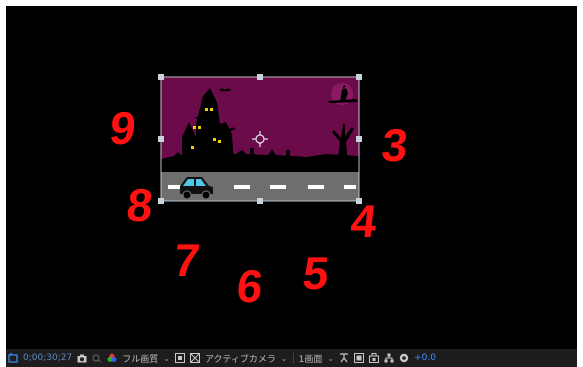  What do you see at coordinates (425, 358) in the screenshot?
I see `exposure-value: +0.0` at bounding box center [425, 358].